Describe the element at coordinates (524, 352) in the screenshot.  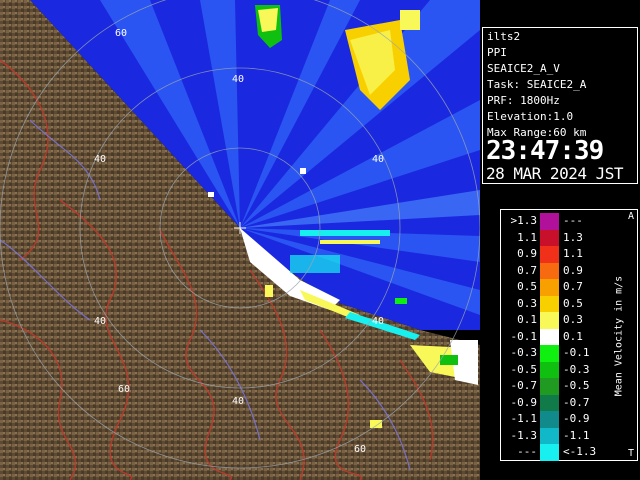
I see `legend-row-min: -0.3` at that location.